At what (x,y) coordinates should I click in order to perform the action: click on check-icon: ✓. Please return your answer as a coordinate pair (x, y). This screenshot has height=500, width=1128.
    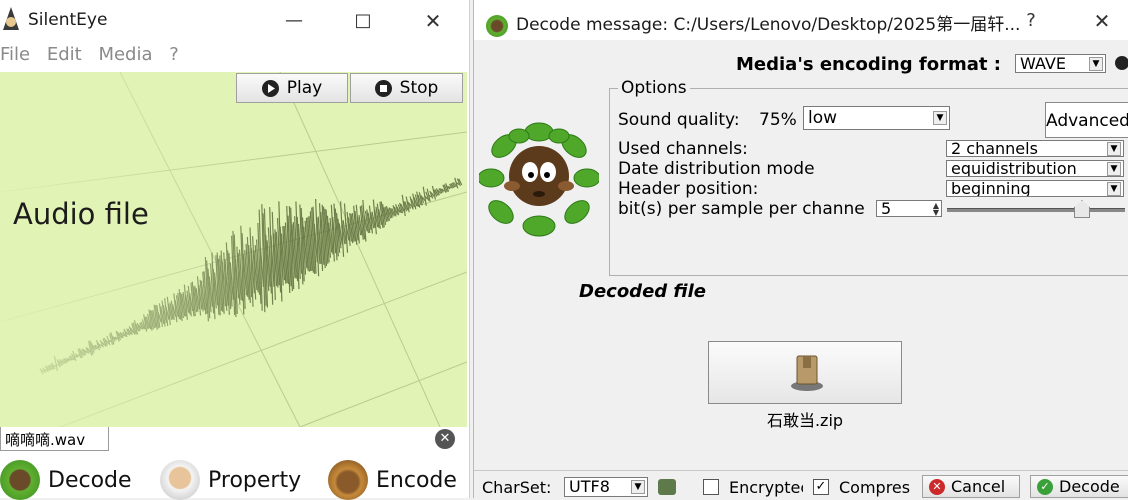
    Looking at the image, I should click on (1045, 486).